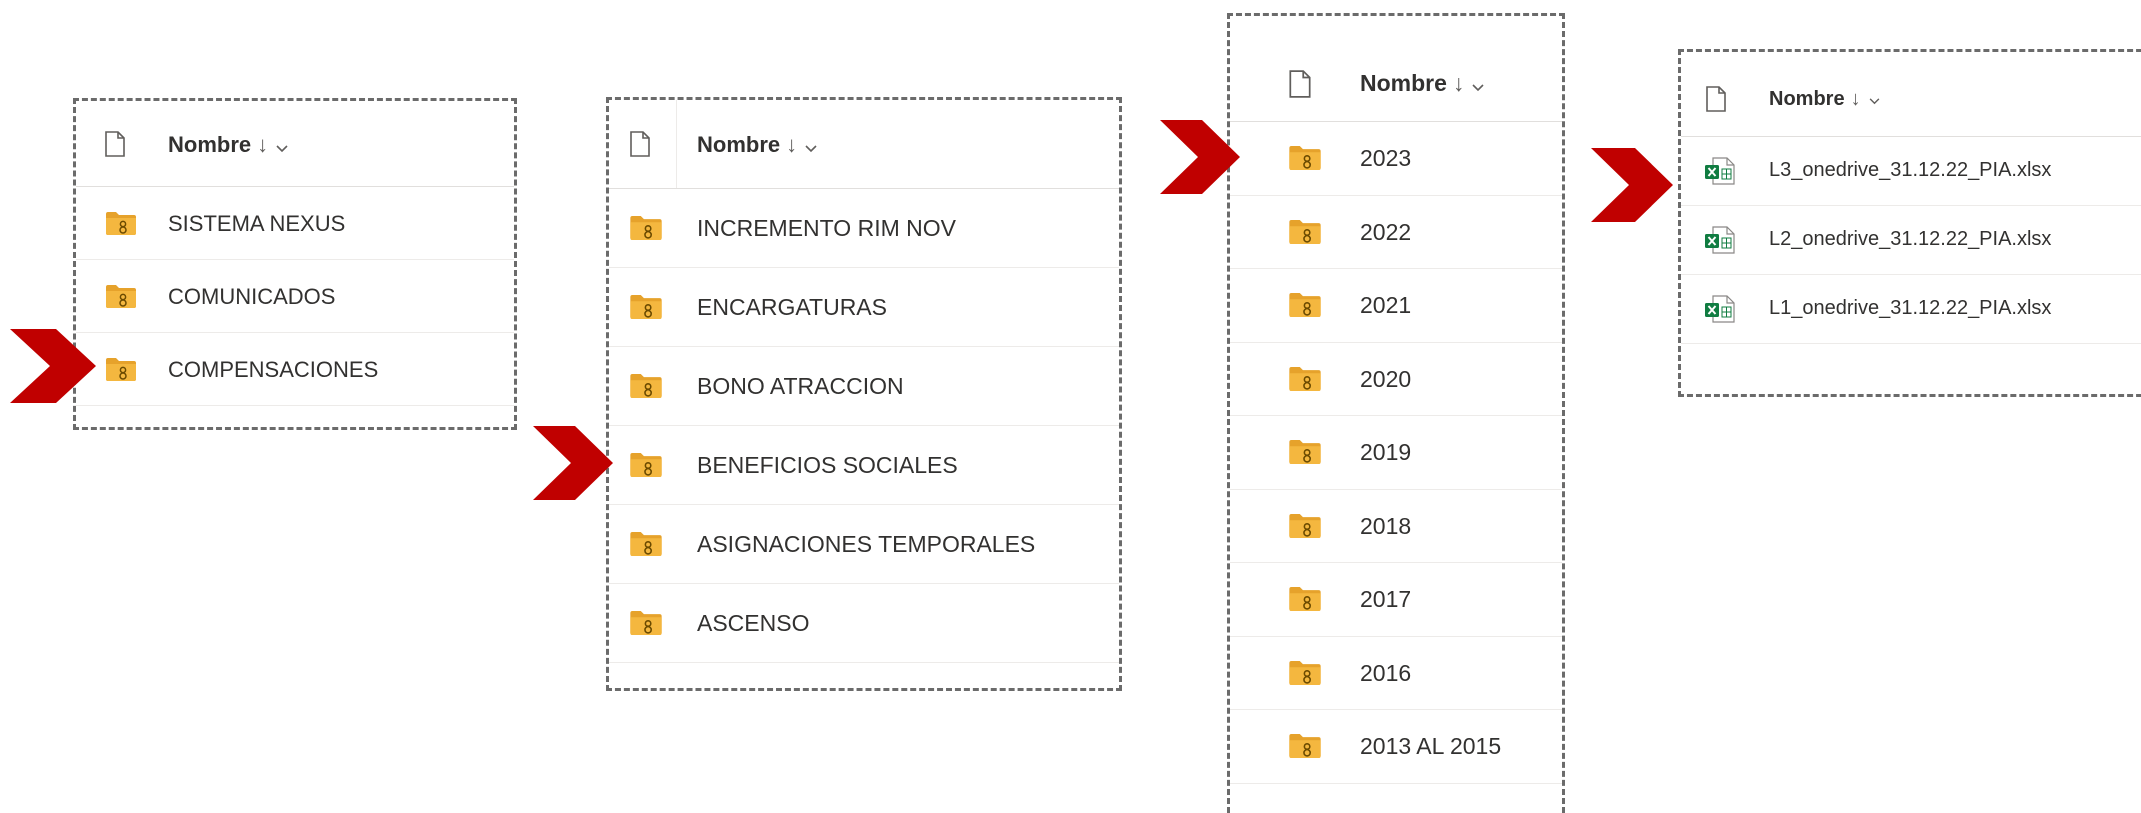  I want to click on list-item: COMPENSACIONES, so click(295, 369).